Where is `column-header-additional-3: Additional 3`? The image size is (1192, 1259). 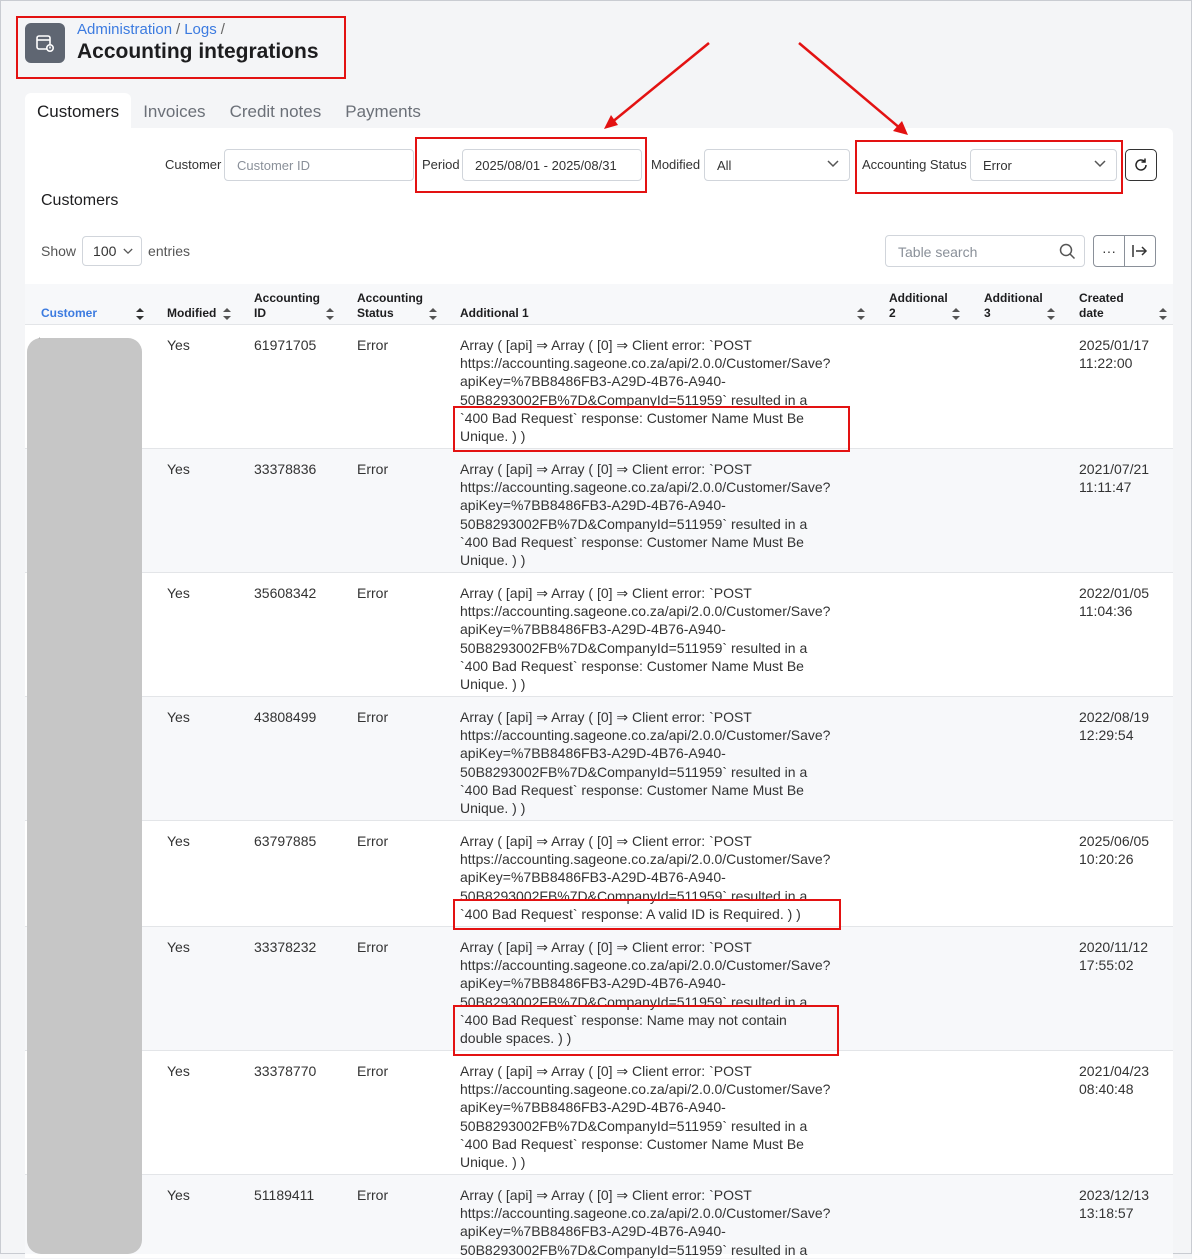 column-header-additional-3: Additional 3 is located at coordinates (1013, 306).